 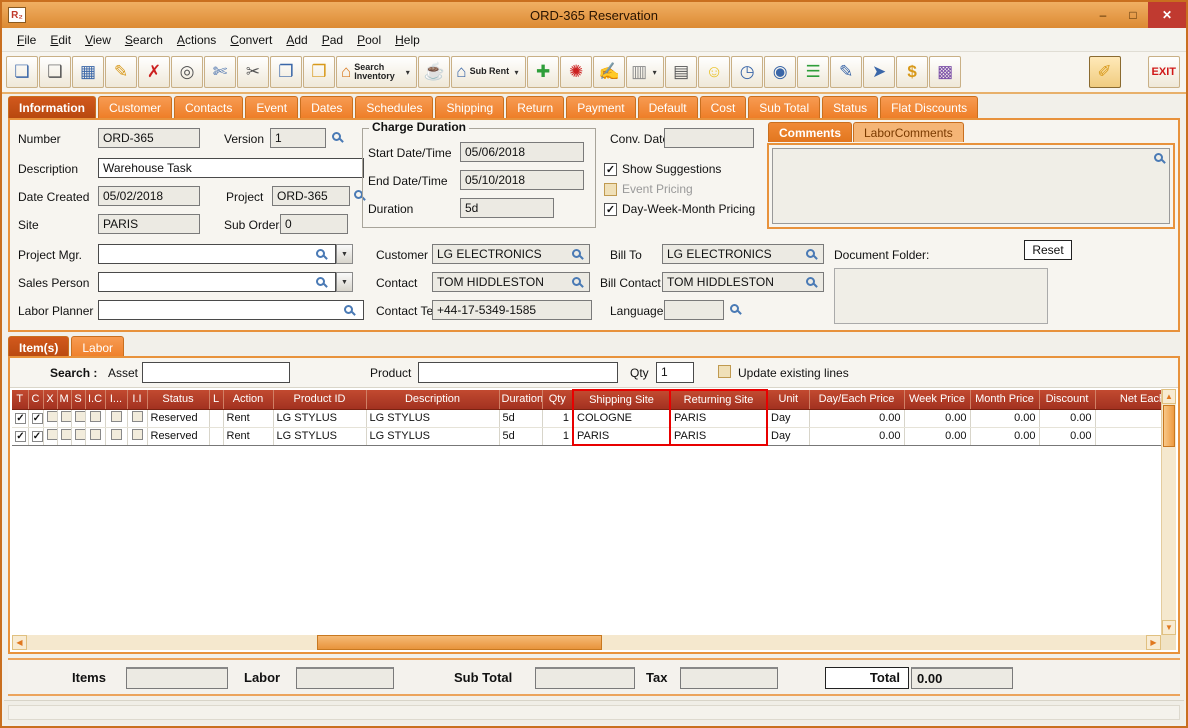 I want to click on dwm-pricing-box: ✓, so click(x=610, y=209).